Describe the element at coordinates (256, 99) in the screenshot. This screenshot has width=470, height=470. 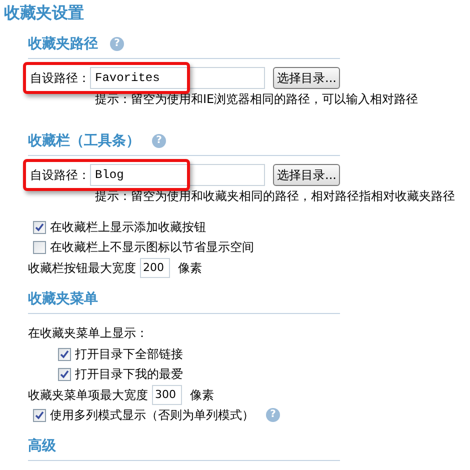
I see `hint-text: 提示：留空为使用和IE浏览器相同的路径，可以输入相对路径` at that location.